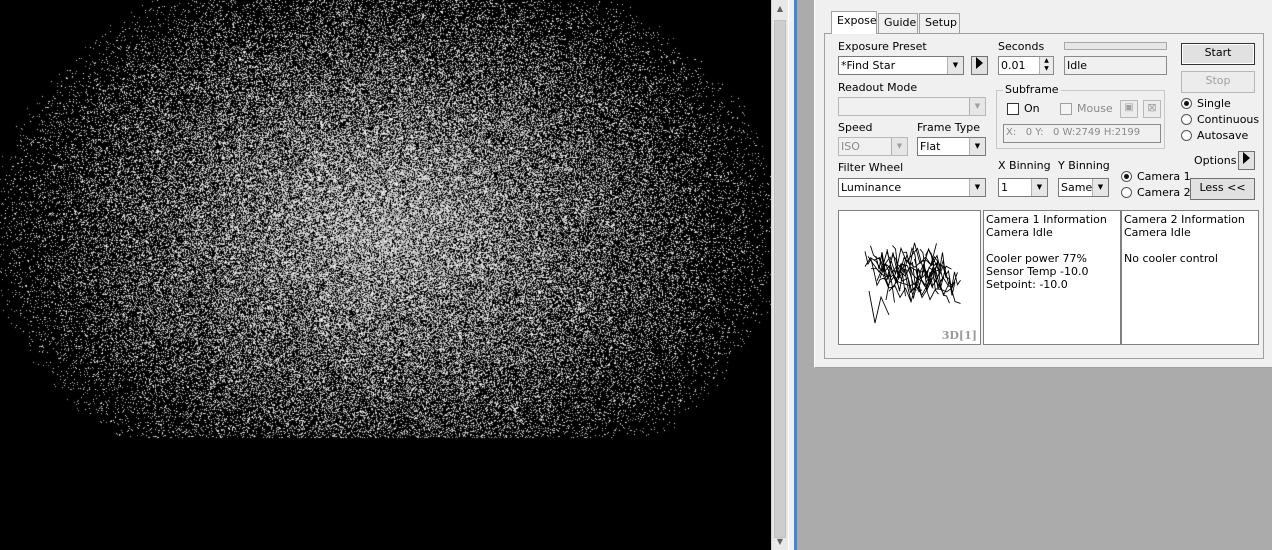 This screenshot has width=1272, height=550. What do you see at coordinates (873, 146) in the screenshot?
I see `speed-select: ISO ▼` at bounding box center [873, 146].